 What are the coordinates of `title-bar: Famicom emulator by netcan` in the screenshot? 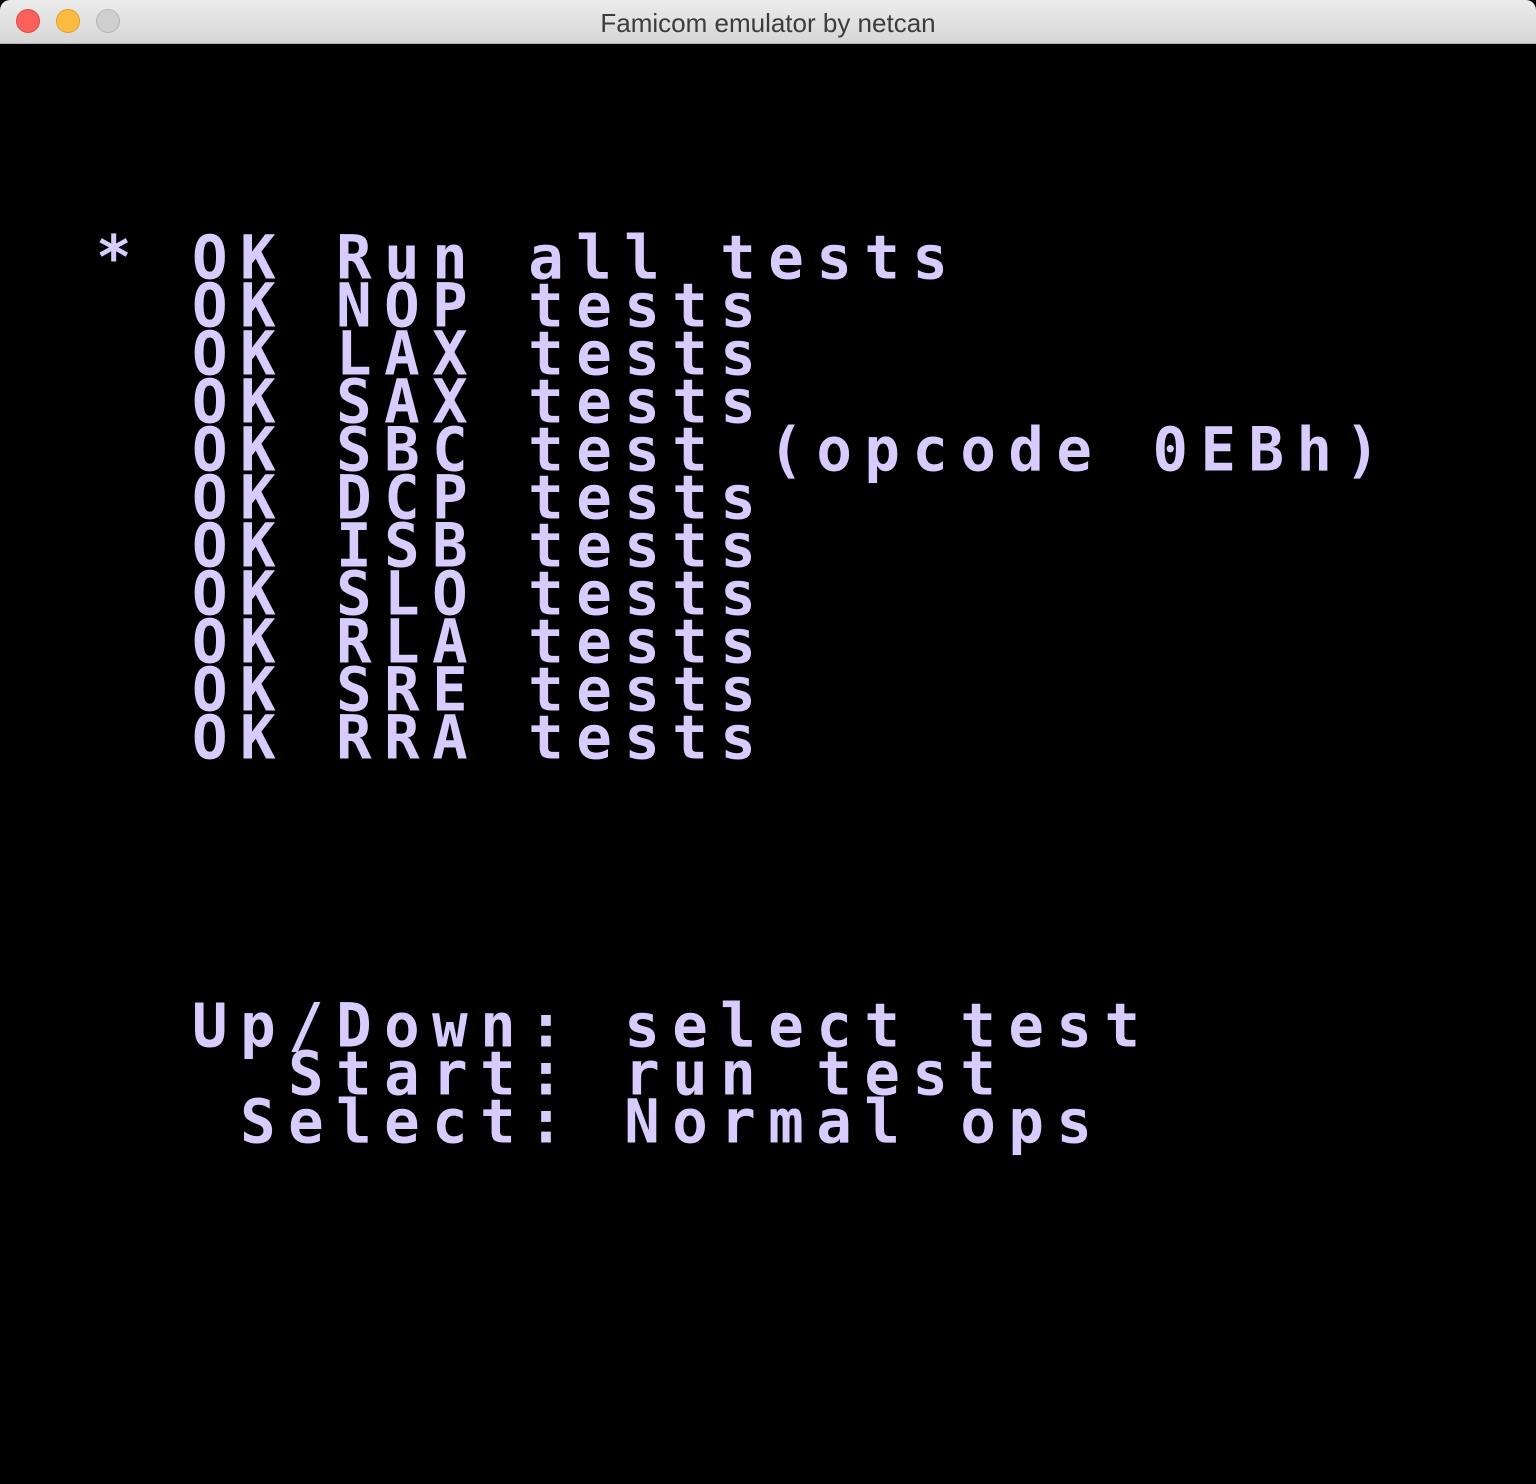 It's located at (768, 22).